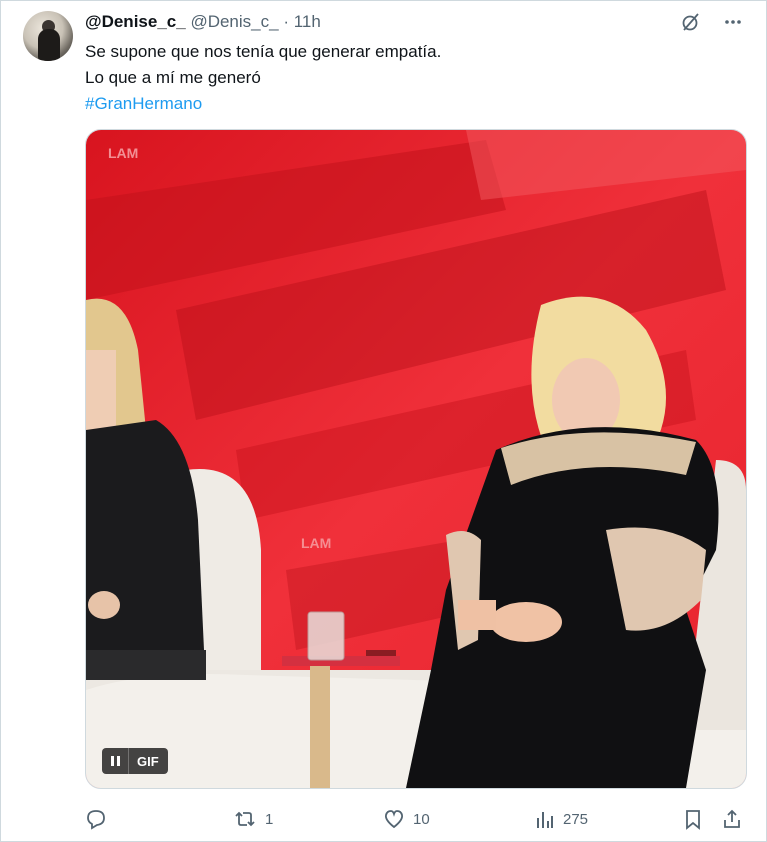  I want to click on views-count: 275, so click(576, 819).